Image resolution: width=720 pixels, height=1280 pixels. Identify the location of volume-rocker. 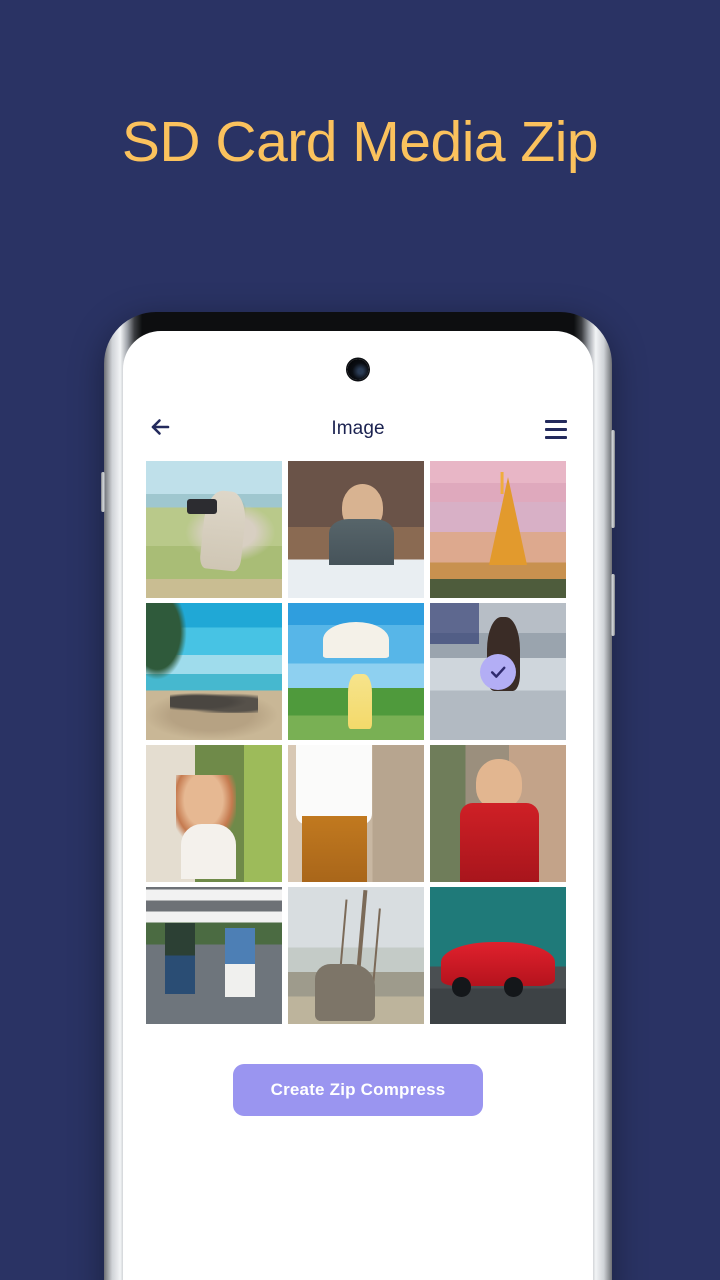
(613, 479).